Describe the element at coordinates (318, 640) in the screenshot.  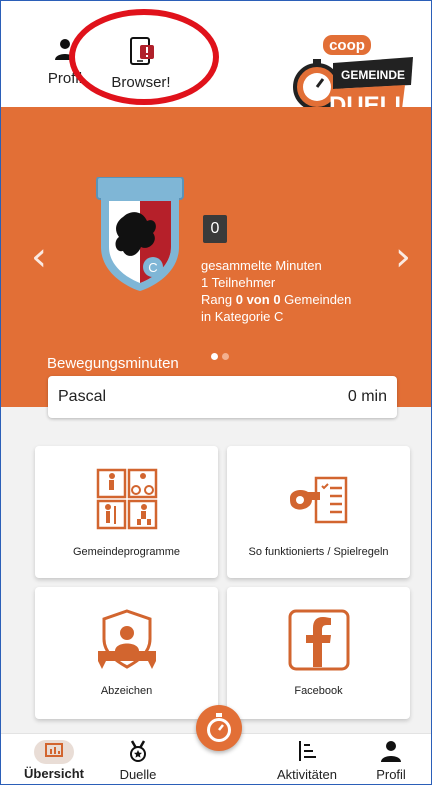
I see `facebook-icon` at that location.